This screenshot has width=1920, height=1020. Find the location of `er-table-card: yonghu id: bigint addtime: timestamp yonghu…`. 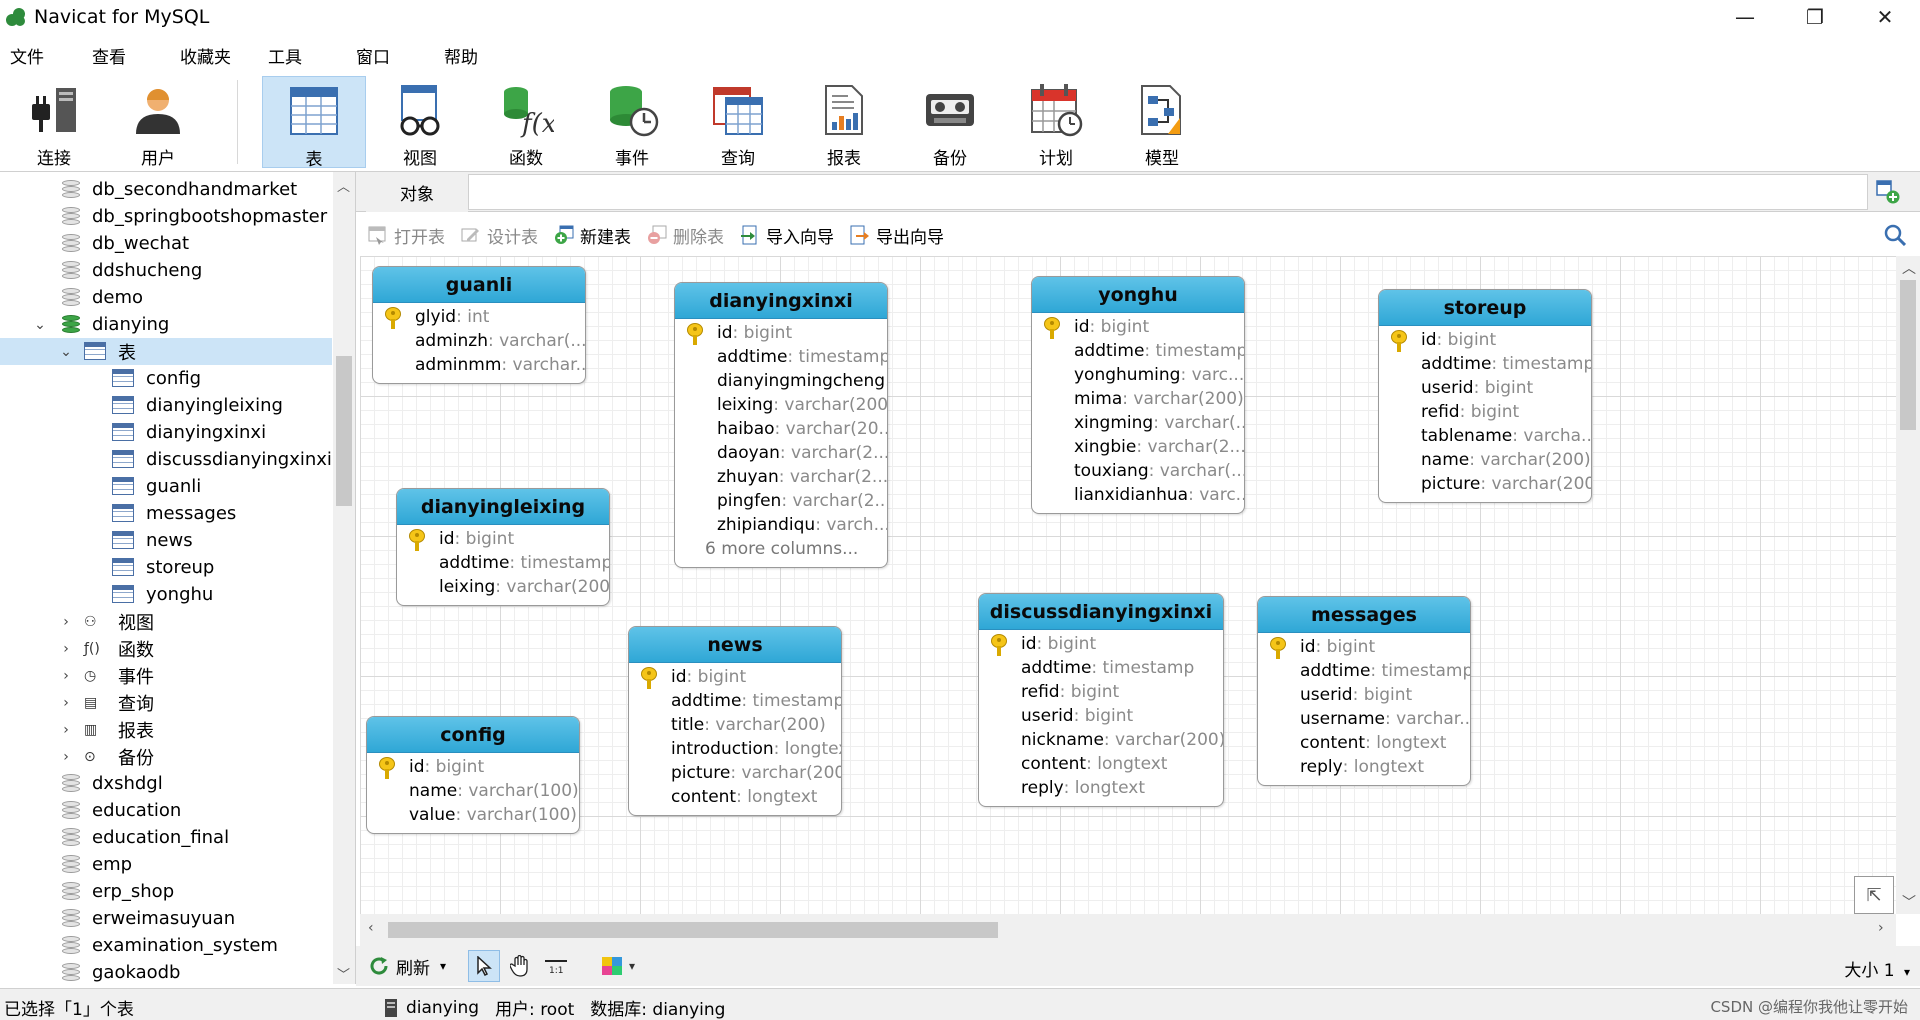

er-table-card: yonghu id: bigint addtime: timestamp yonghu… is located at coordinates (1138, 395).